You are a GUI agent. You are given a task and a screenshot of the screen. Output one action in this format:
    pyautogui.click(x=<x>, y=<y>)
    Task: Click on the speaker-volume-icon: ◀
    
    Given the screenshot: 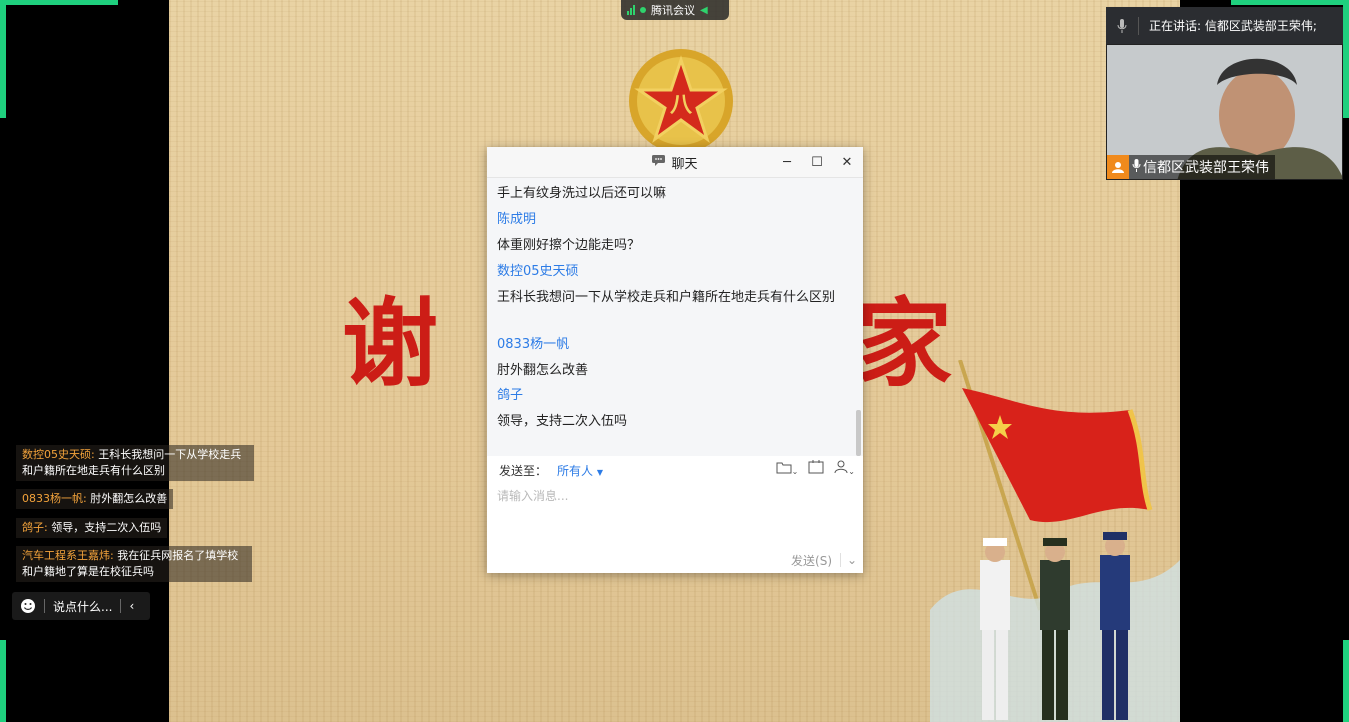 What is the action you would take?
    pyautogui.click(x=704, y=10)
    